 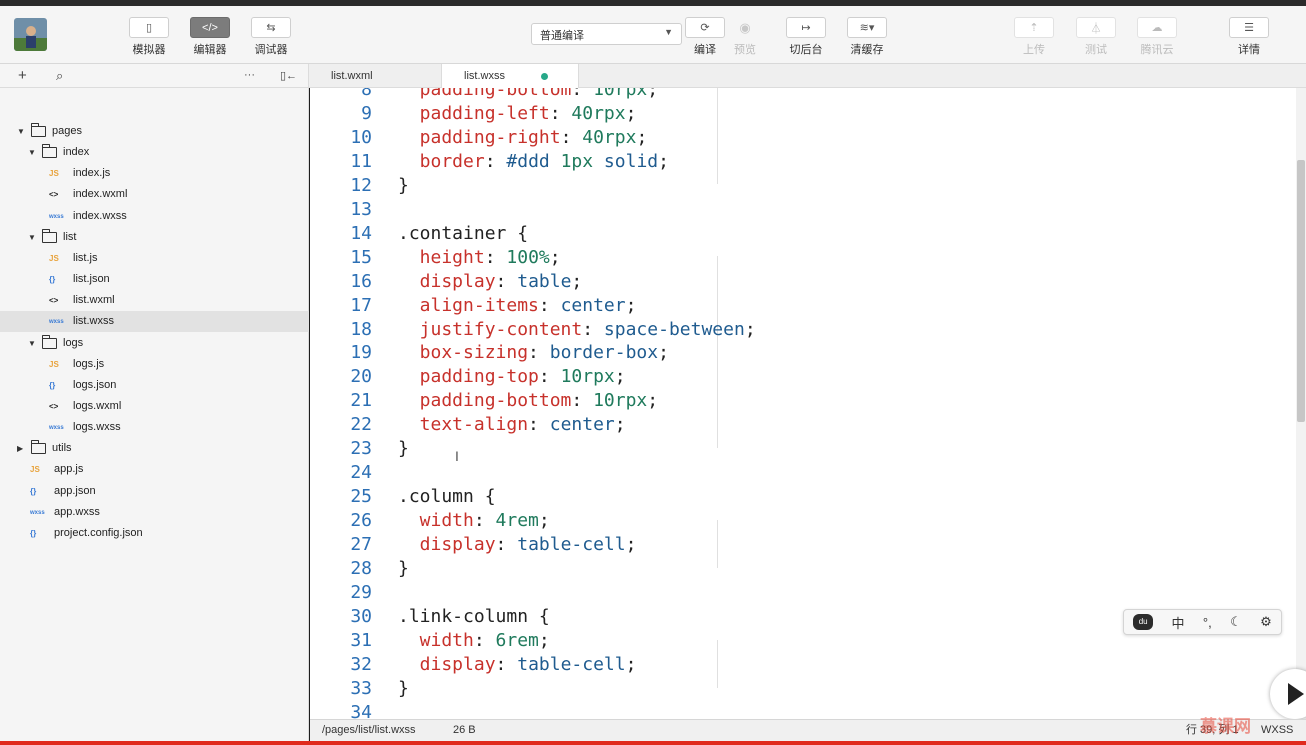 I want to click on tree-file: {} project.config.json, so click(x=154, y=533).